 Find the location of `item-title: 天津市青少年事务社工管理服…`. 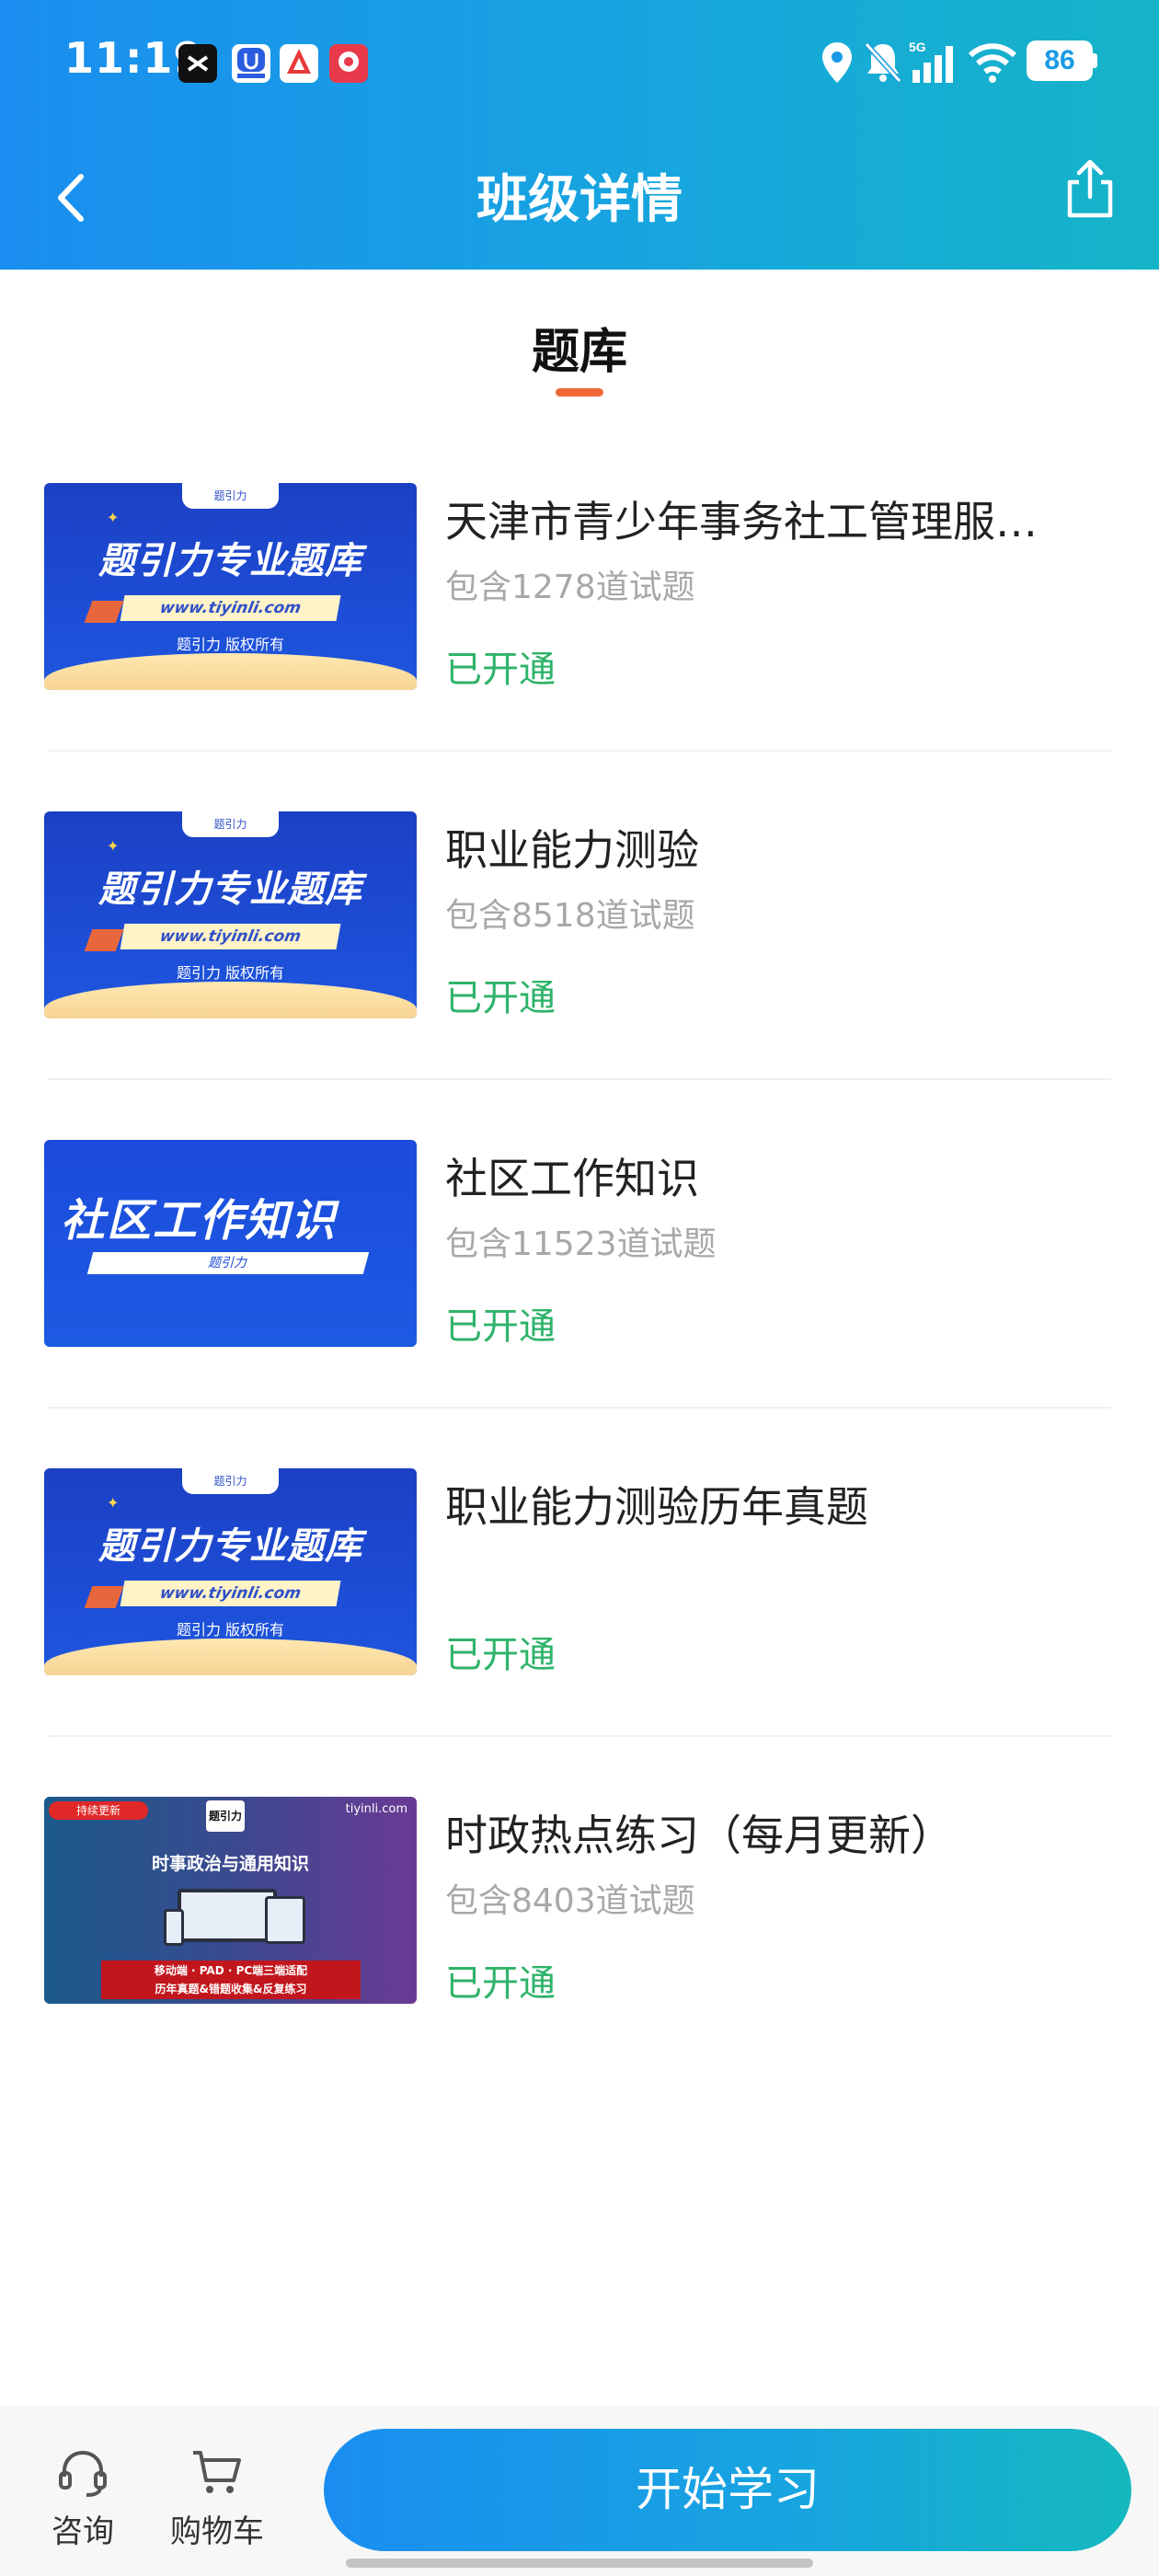

item-title: 天津市青少年事务社工管理服… is located at coordinates (741, 521).